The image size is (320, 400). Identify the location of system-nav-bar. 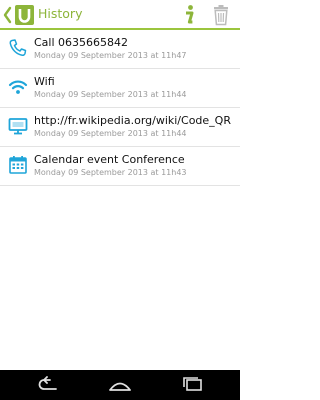
(120, 385).